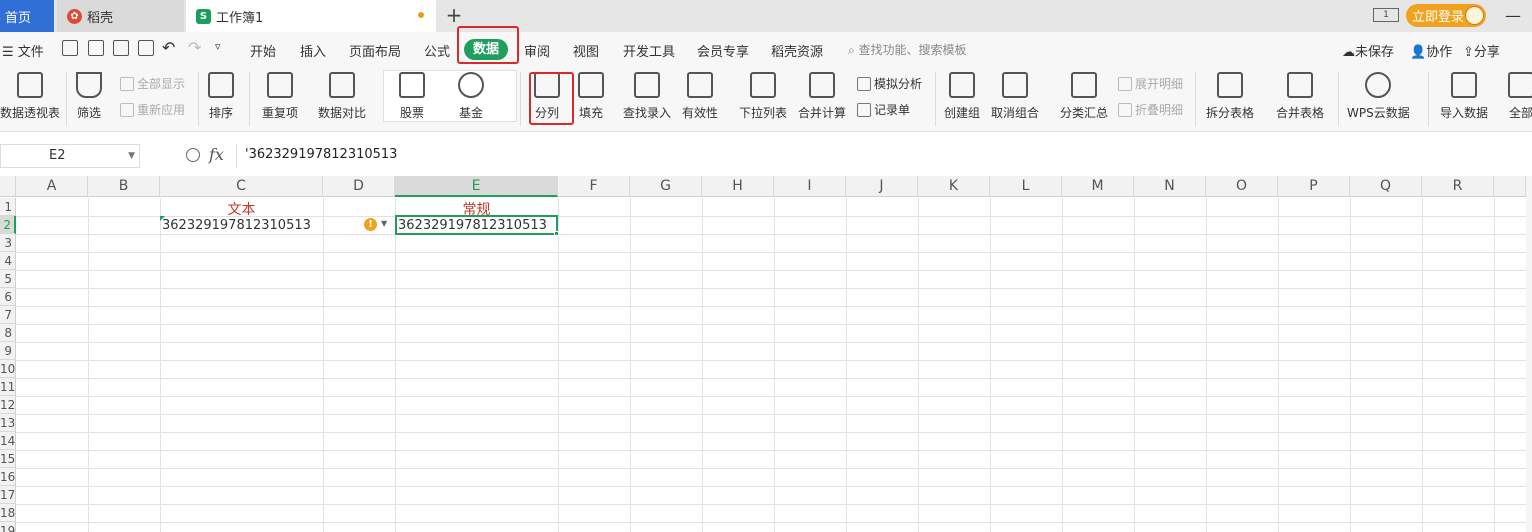  Describe the element at coordinates (1098, 186) in the screenshot. I see `column-header-m: M` at that location.